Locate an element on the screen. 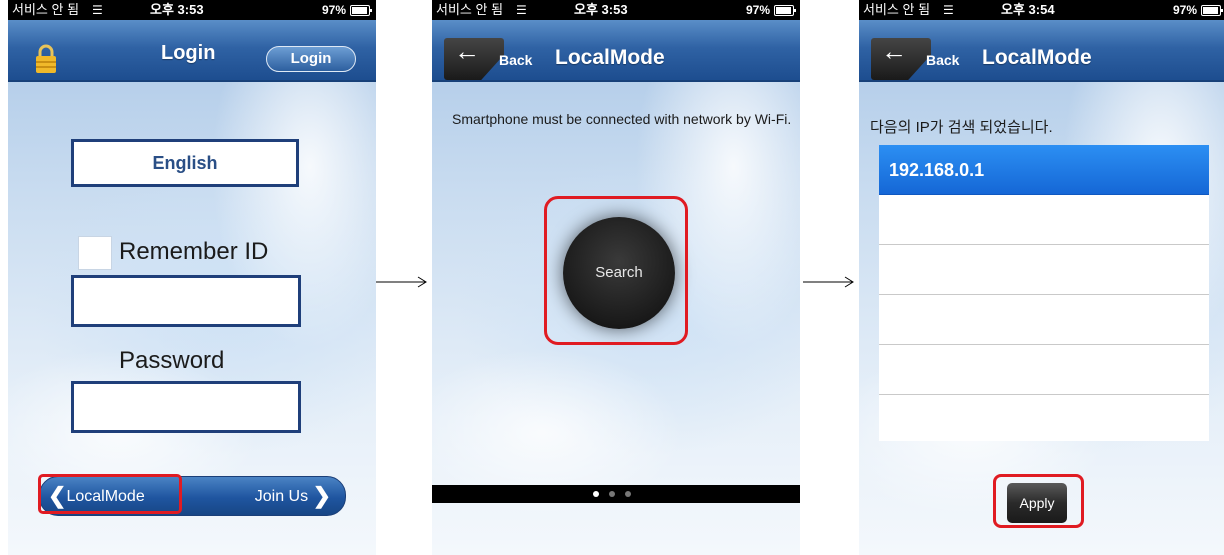 The width and height of the screenshot is (1224, 555). page-title: Login is located at coordinates (188, 53).